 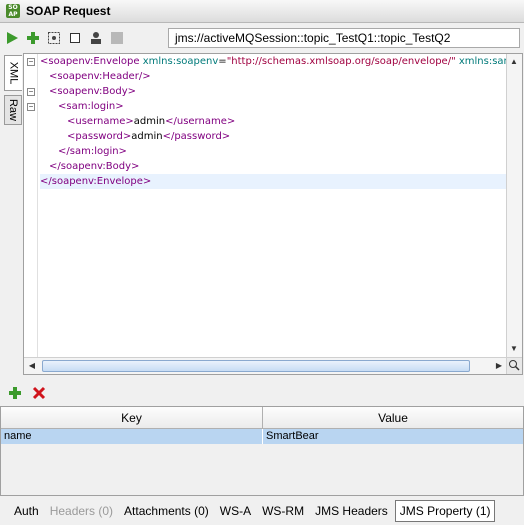 I want to click on user-icon, so click(x=96, y=38).